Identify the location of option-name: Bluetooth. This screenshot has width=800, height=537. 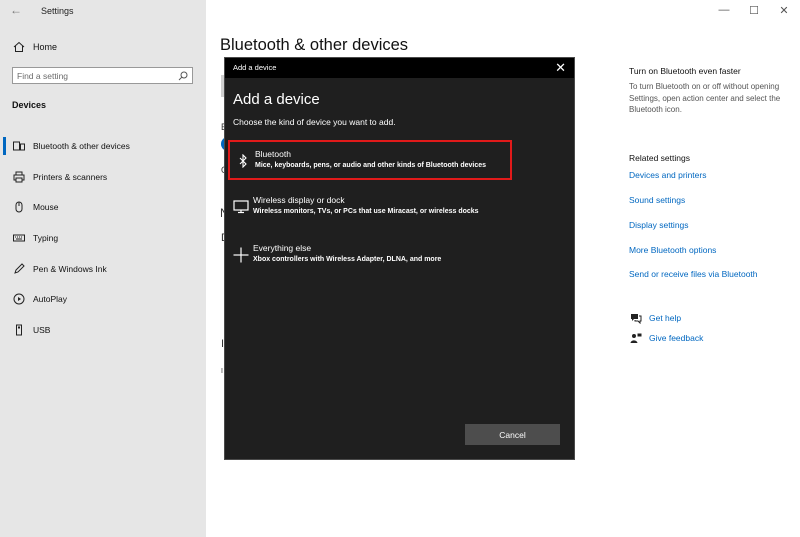
(273, 154).